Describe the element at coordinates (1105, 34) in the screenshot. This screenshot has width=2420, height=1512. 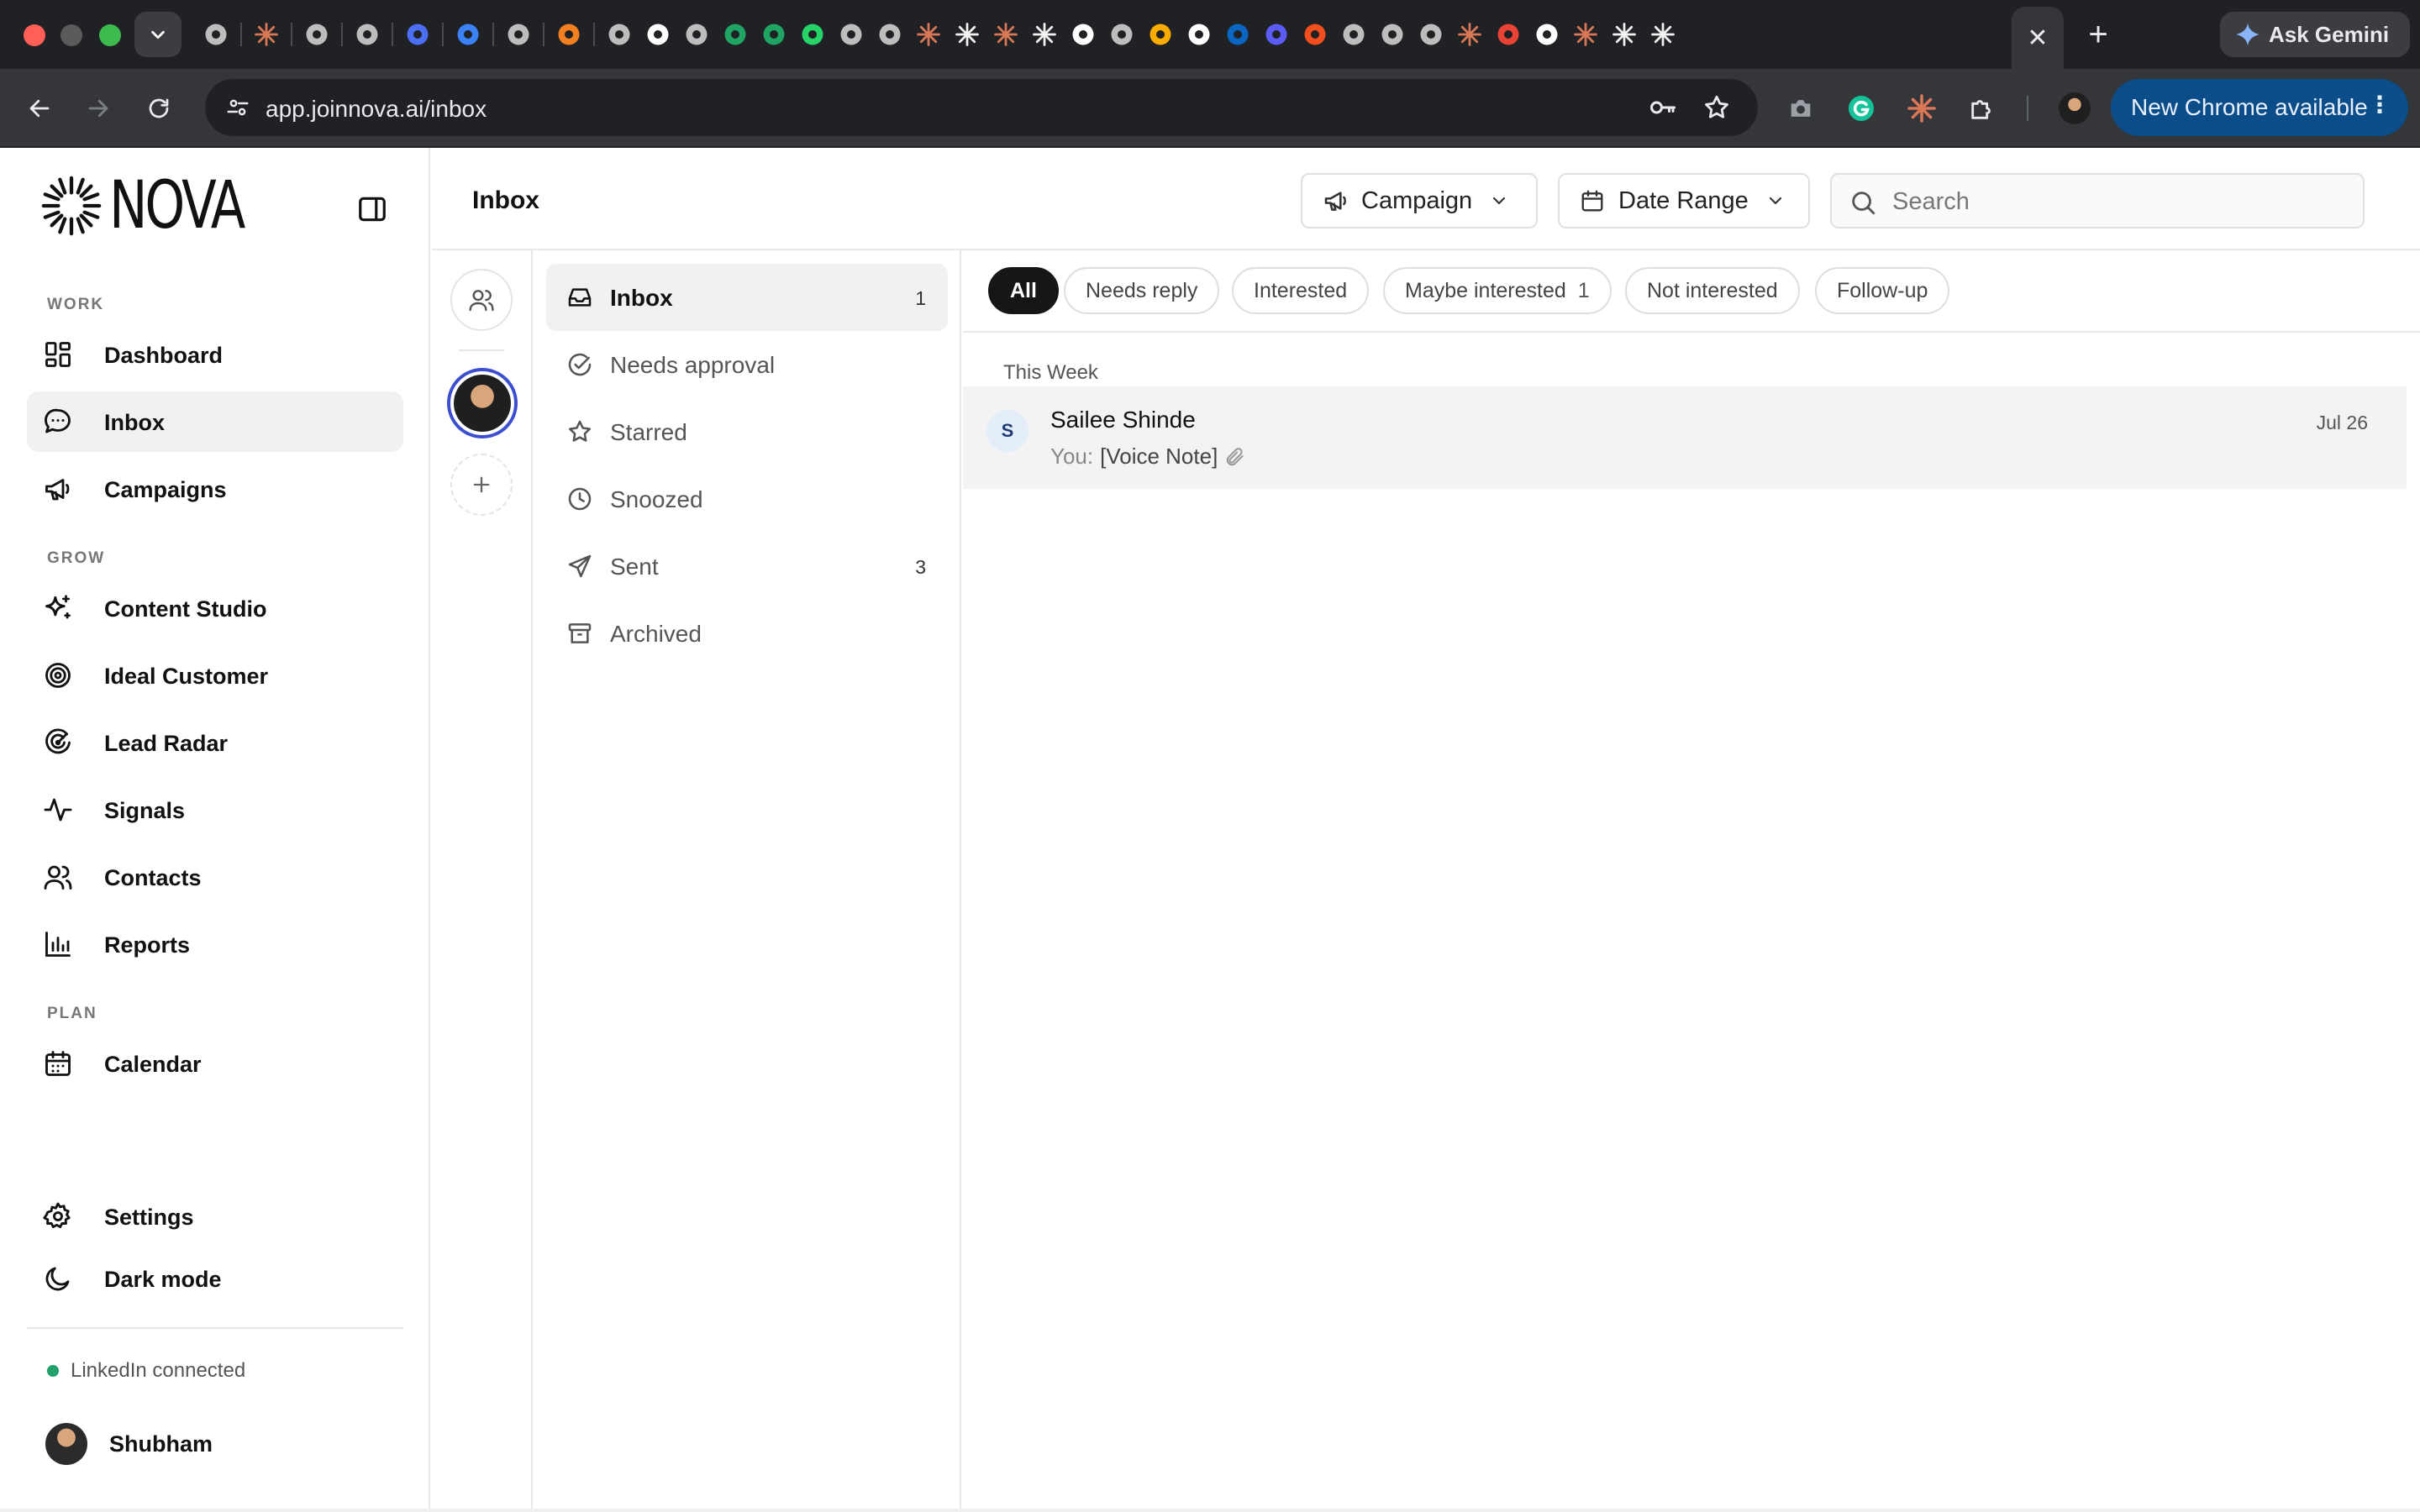
I see `tab-strip` at that location.